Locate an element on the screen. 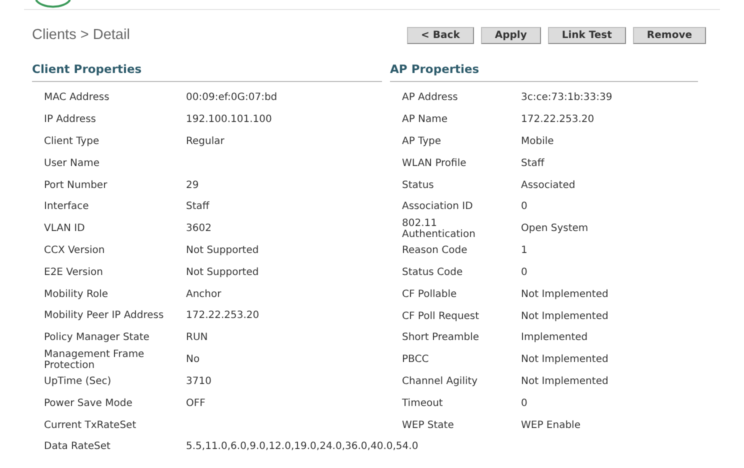 The image size is (744, 468). property-value: WEP Enable is located at coordinates (550, 425).